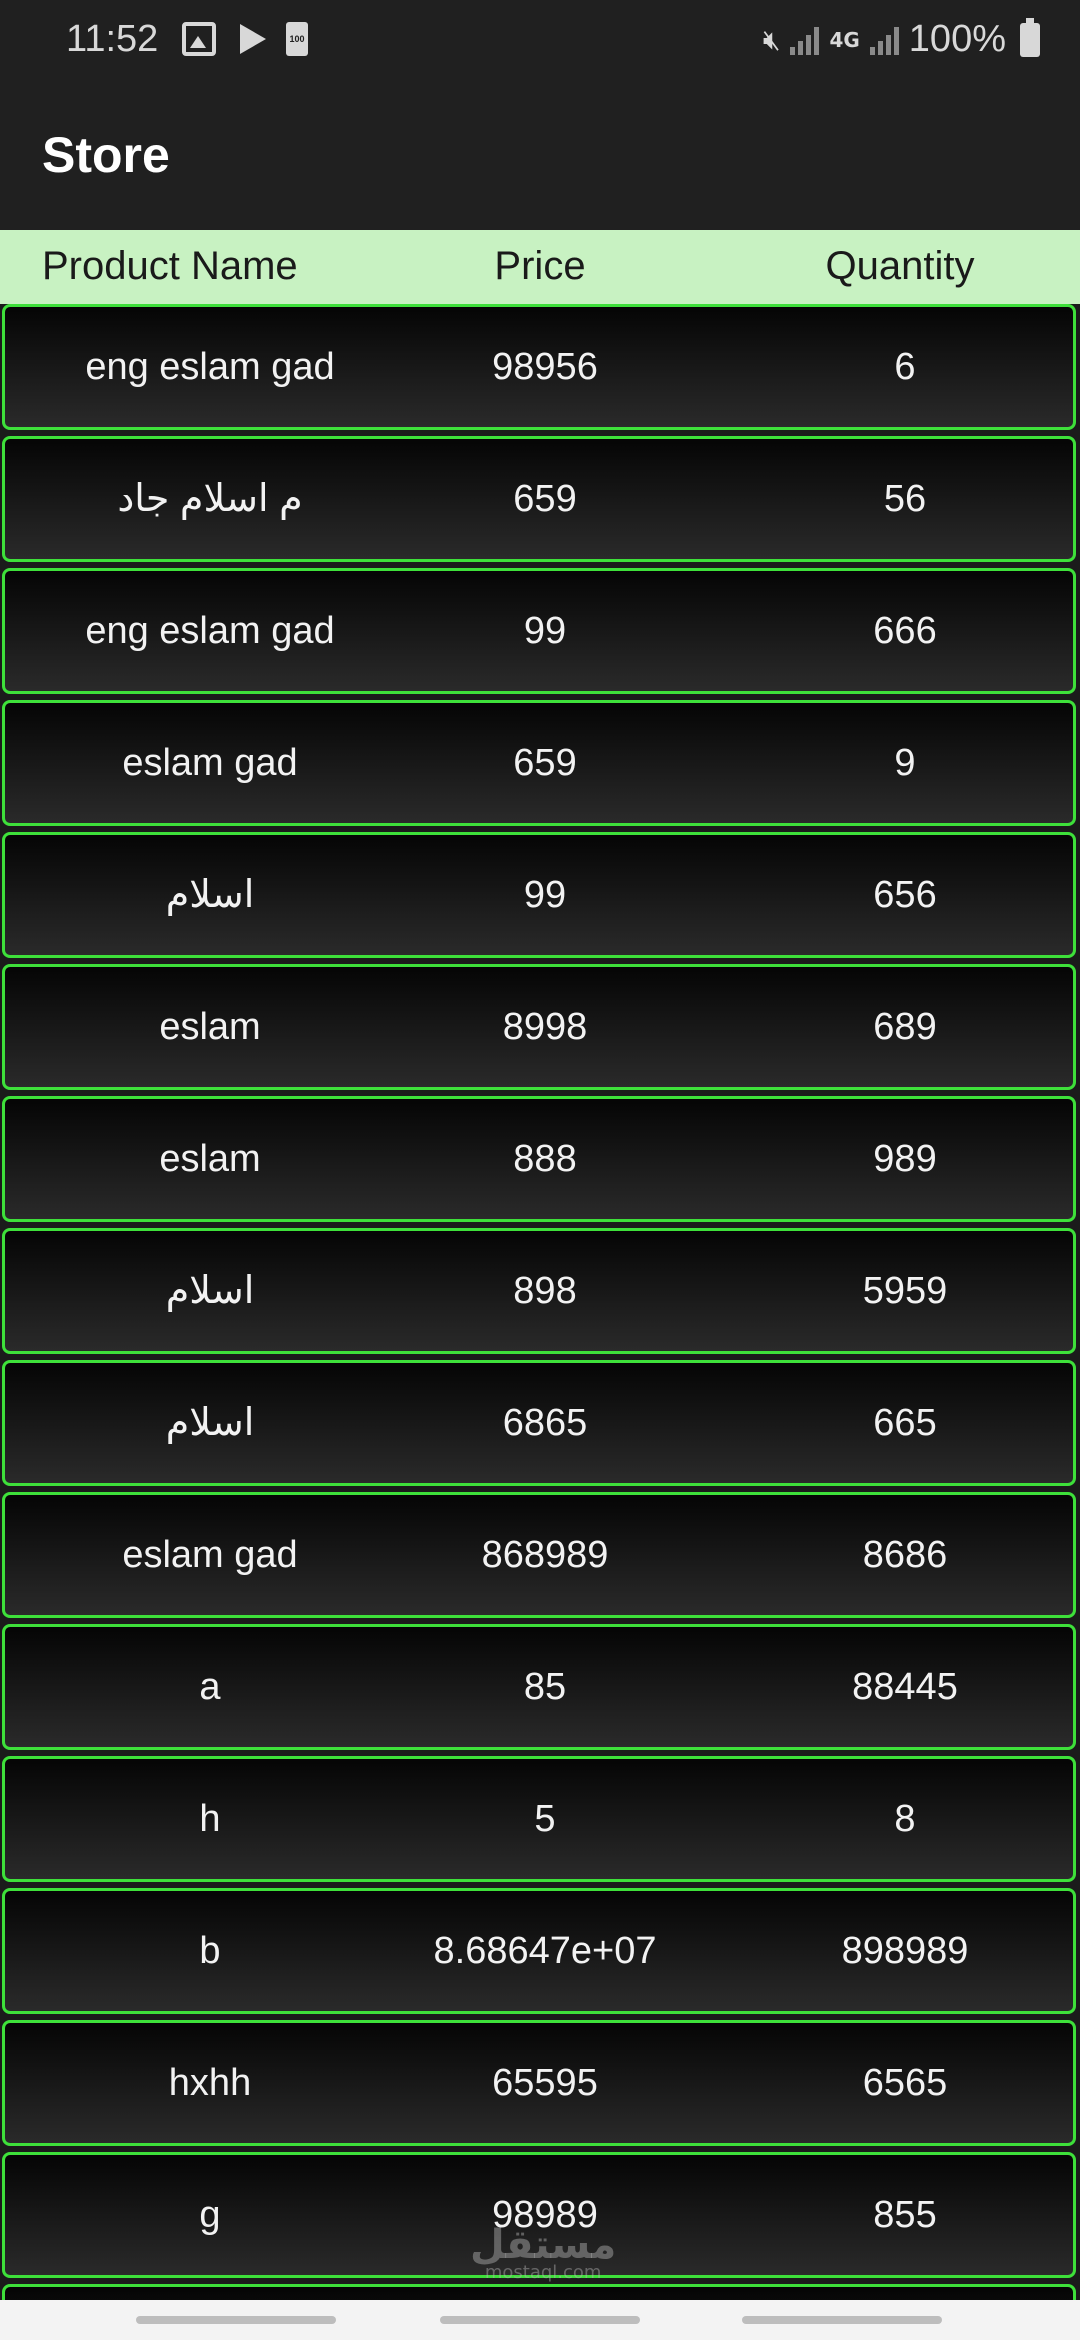 This screenshot has height=2340, width=1080. I want to click on quantity-cell: 9, so click(905, 763).